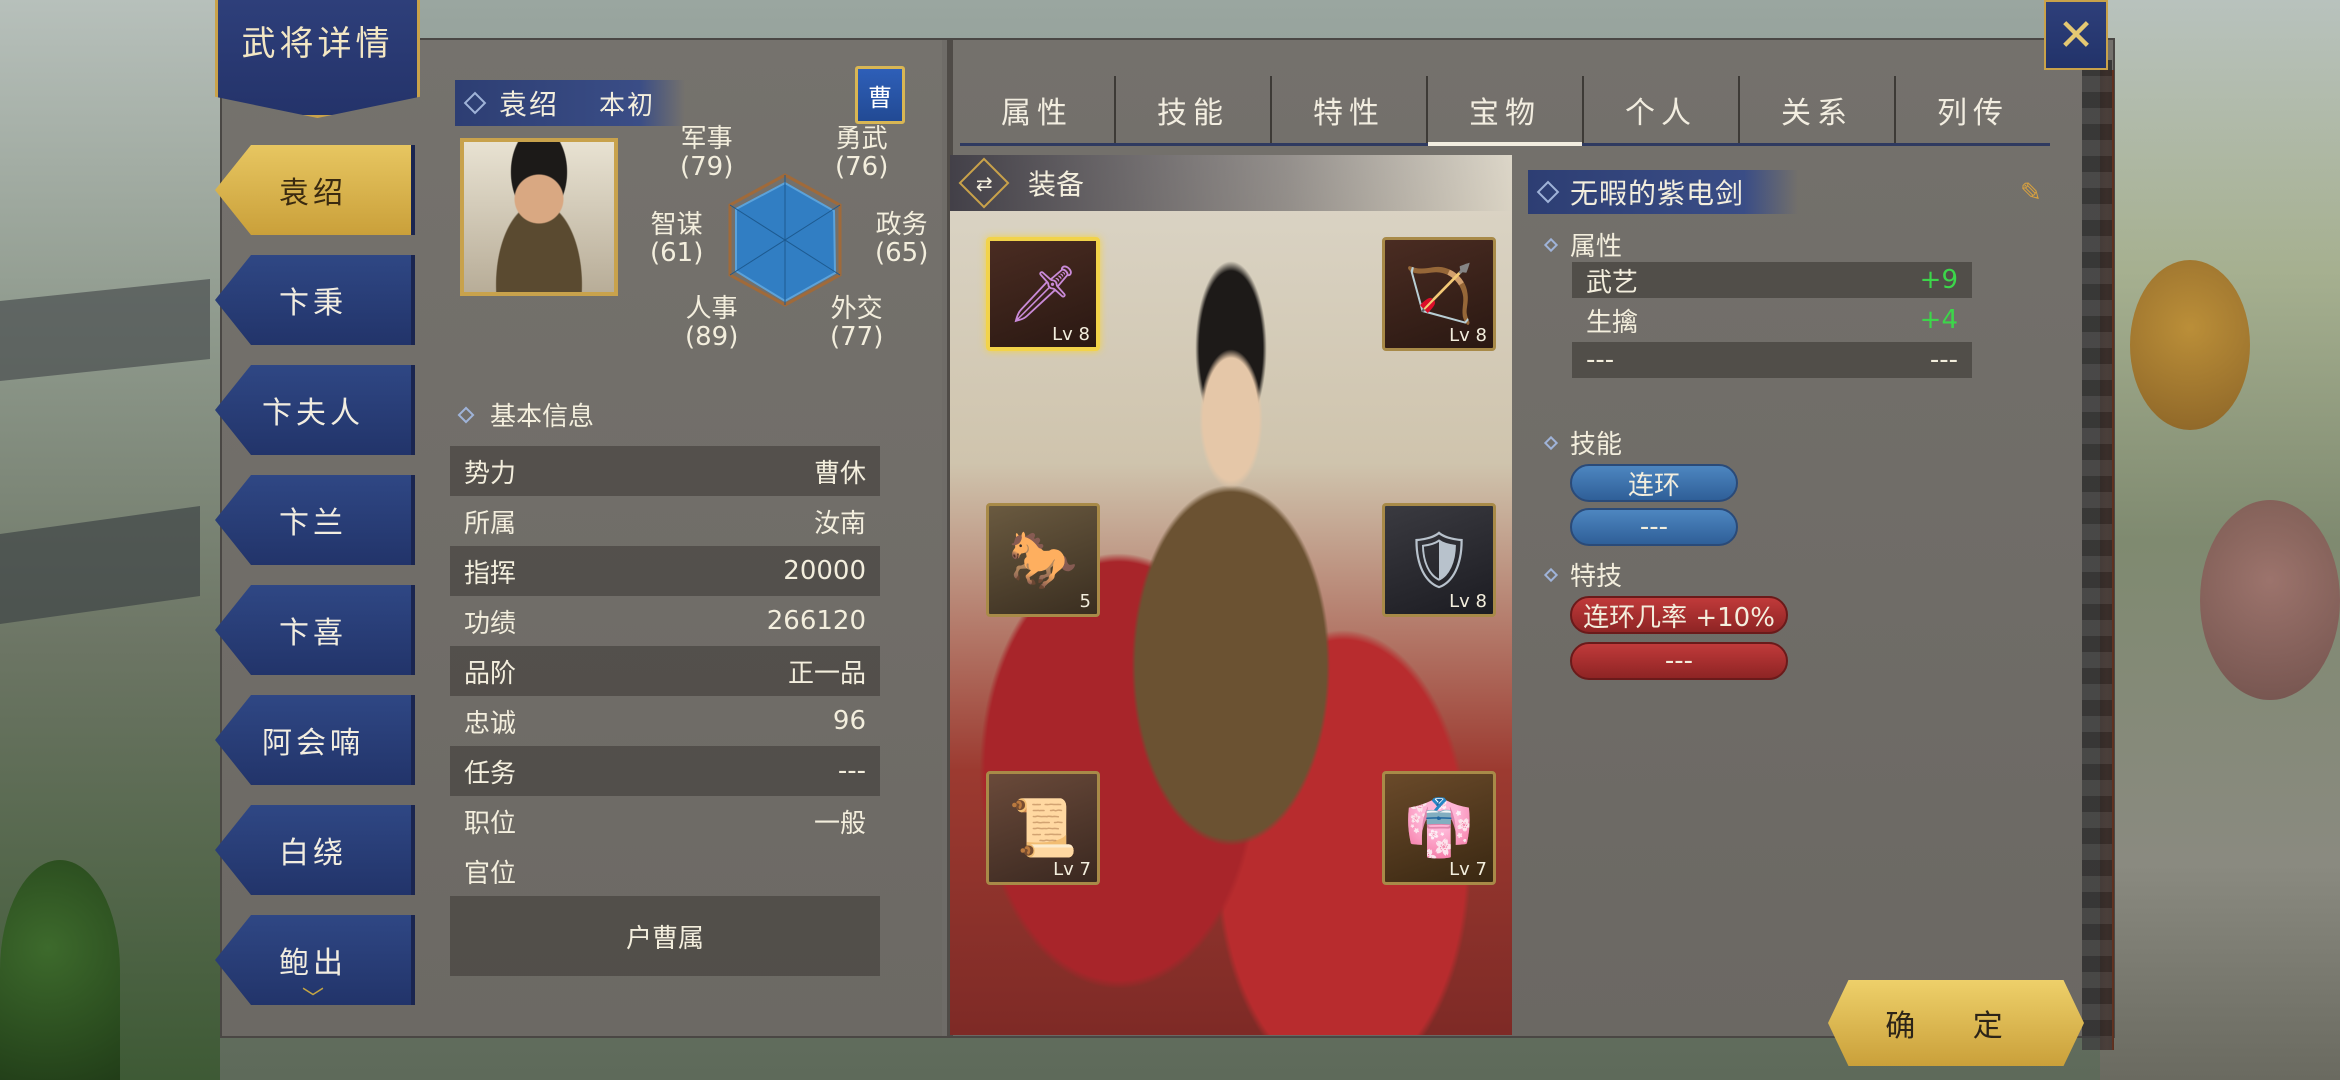 The width and height of the screenshot is (2340, 1080). Describe the element at coordinates (880, 95) in the screenshot. I see `faction-flag-icon: 曹` at that location.